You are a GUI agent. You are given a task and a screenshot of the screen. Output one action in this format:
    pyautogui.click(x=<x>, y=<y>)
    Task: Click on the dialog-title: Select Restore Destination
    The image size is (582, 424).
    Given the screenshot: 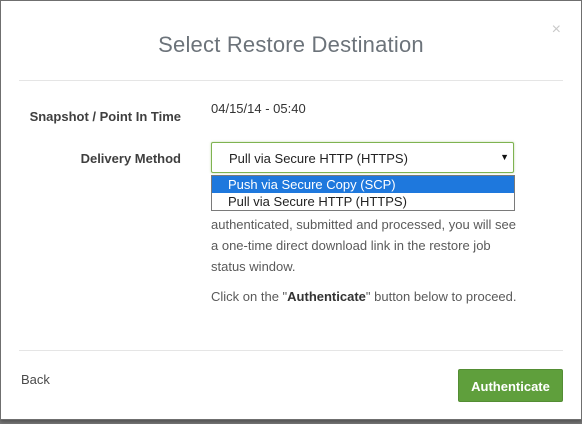 What is the action you would take?
    pyautogui.click(x=291, y=44)
    